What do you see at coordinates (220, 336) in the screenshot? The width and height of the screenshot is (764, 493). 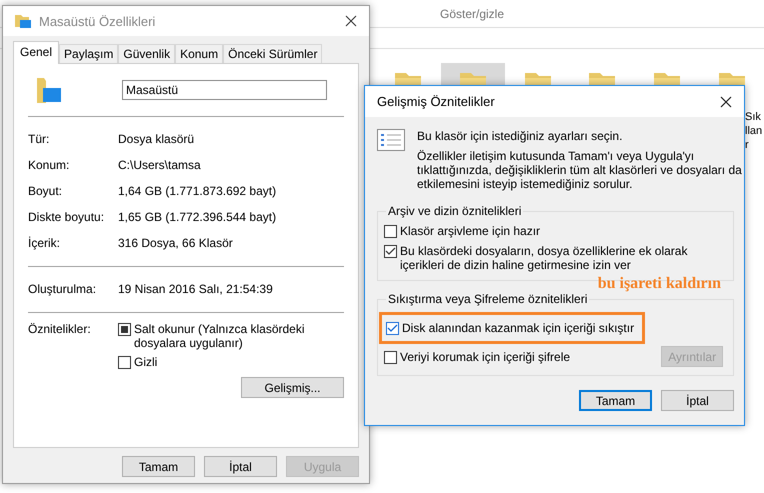 I see `checkbox-label: Salt okunur (Yalnızca klasördeki dosyalara uygulanır)` at bounding box center [220, 336].